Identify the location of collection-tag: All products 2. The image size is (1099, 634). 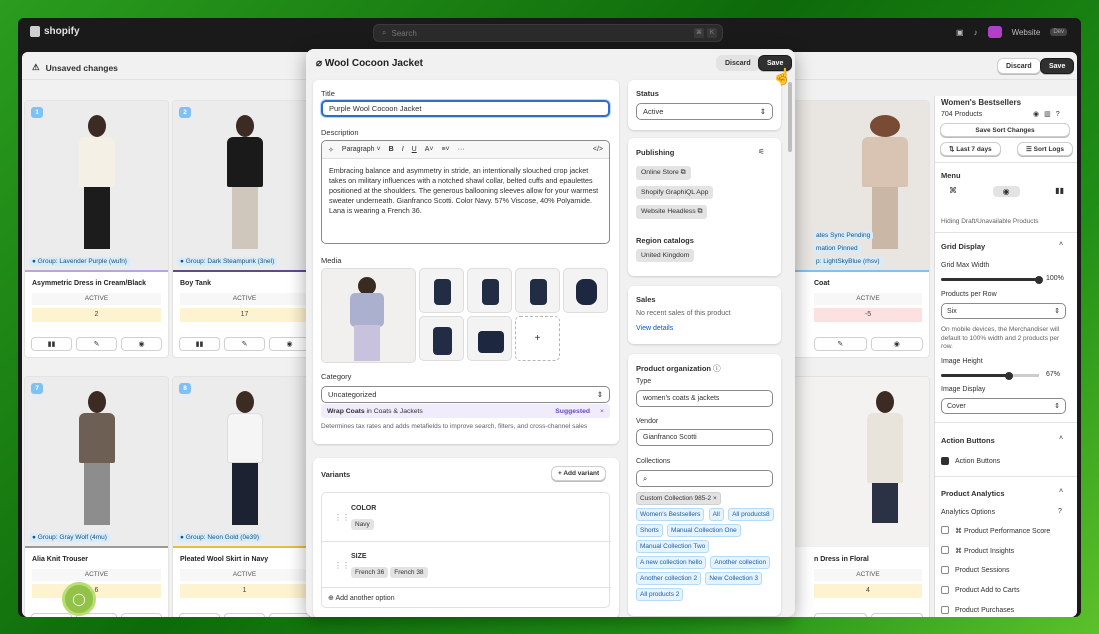
(660, 594).